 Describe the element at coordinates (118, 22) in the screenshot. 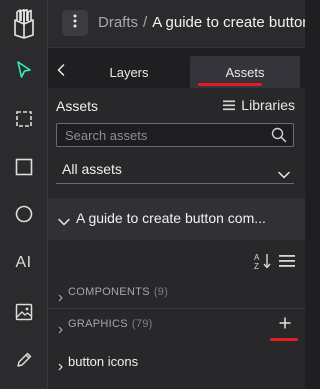

I see `breadcrumb-project: Drafts` at that location.